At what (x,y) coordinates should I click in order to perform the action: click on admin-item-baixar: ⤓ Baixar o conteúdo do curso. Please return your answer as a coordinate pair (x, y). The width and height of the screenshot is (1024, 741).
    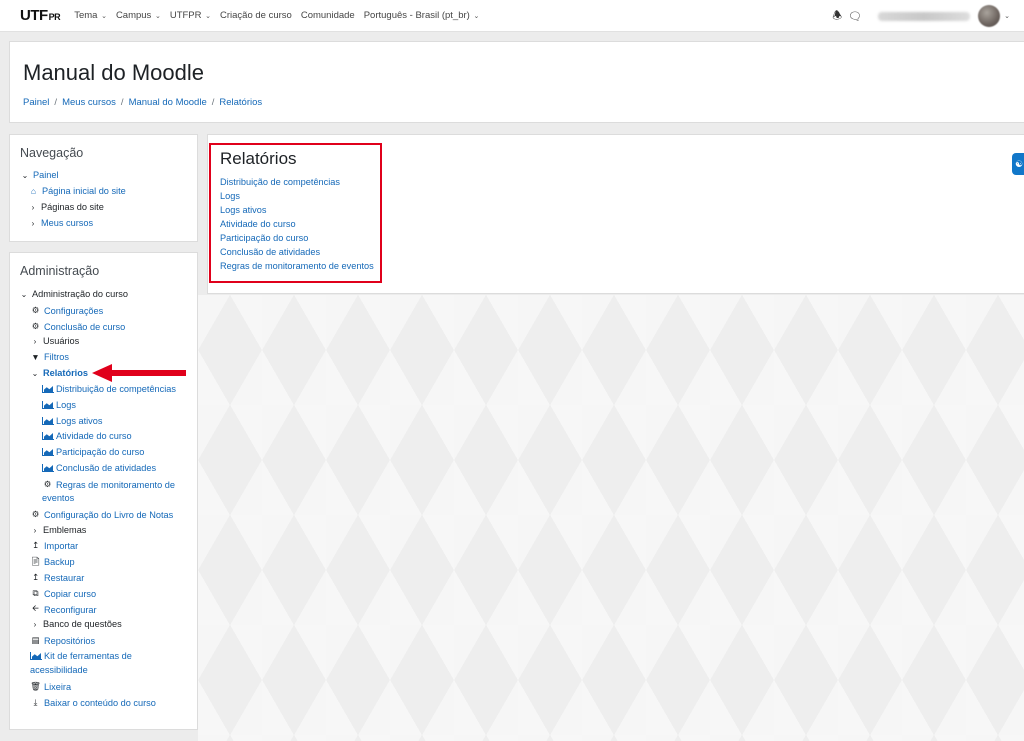
    Looking at the image, I should click on (93, 702).